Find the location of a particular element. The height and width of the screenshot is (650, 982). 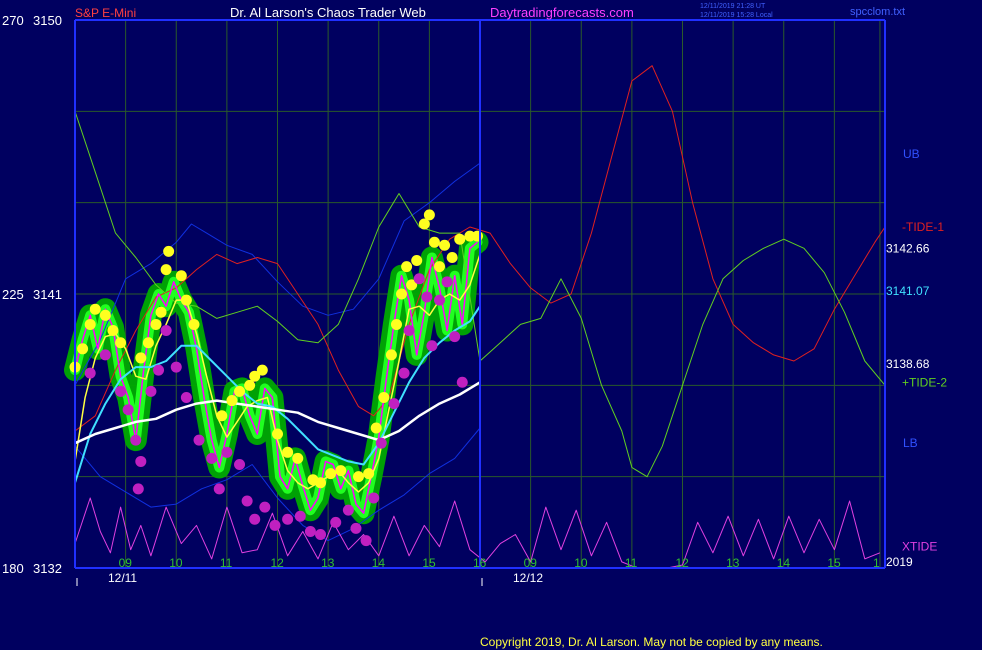

left-axis-label-2: 180 is located at coordinates (13, 568).